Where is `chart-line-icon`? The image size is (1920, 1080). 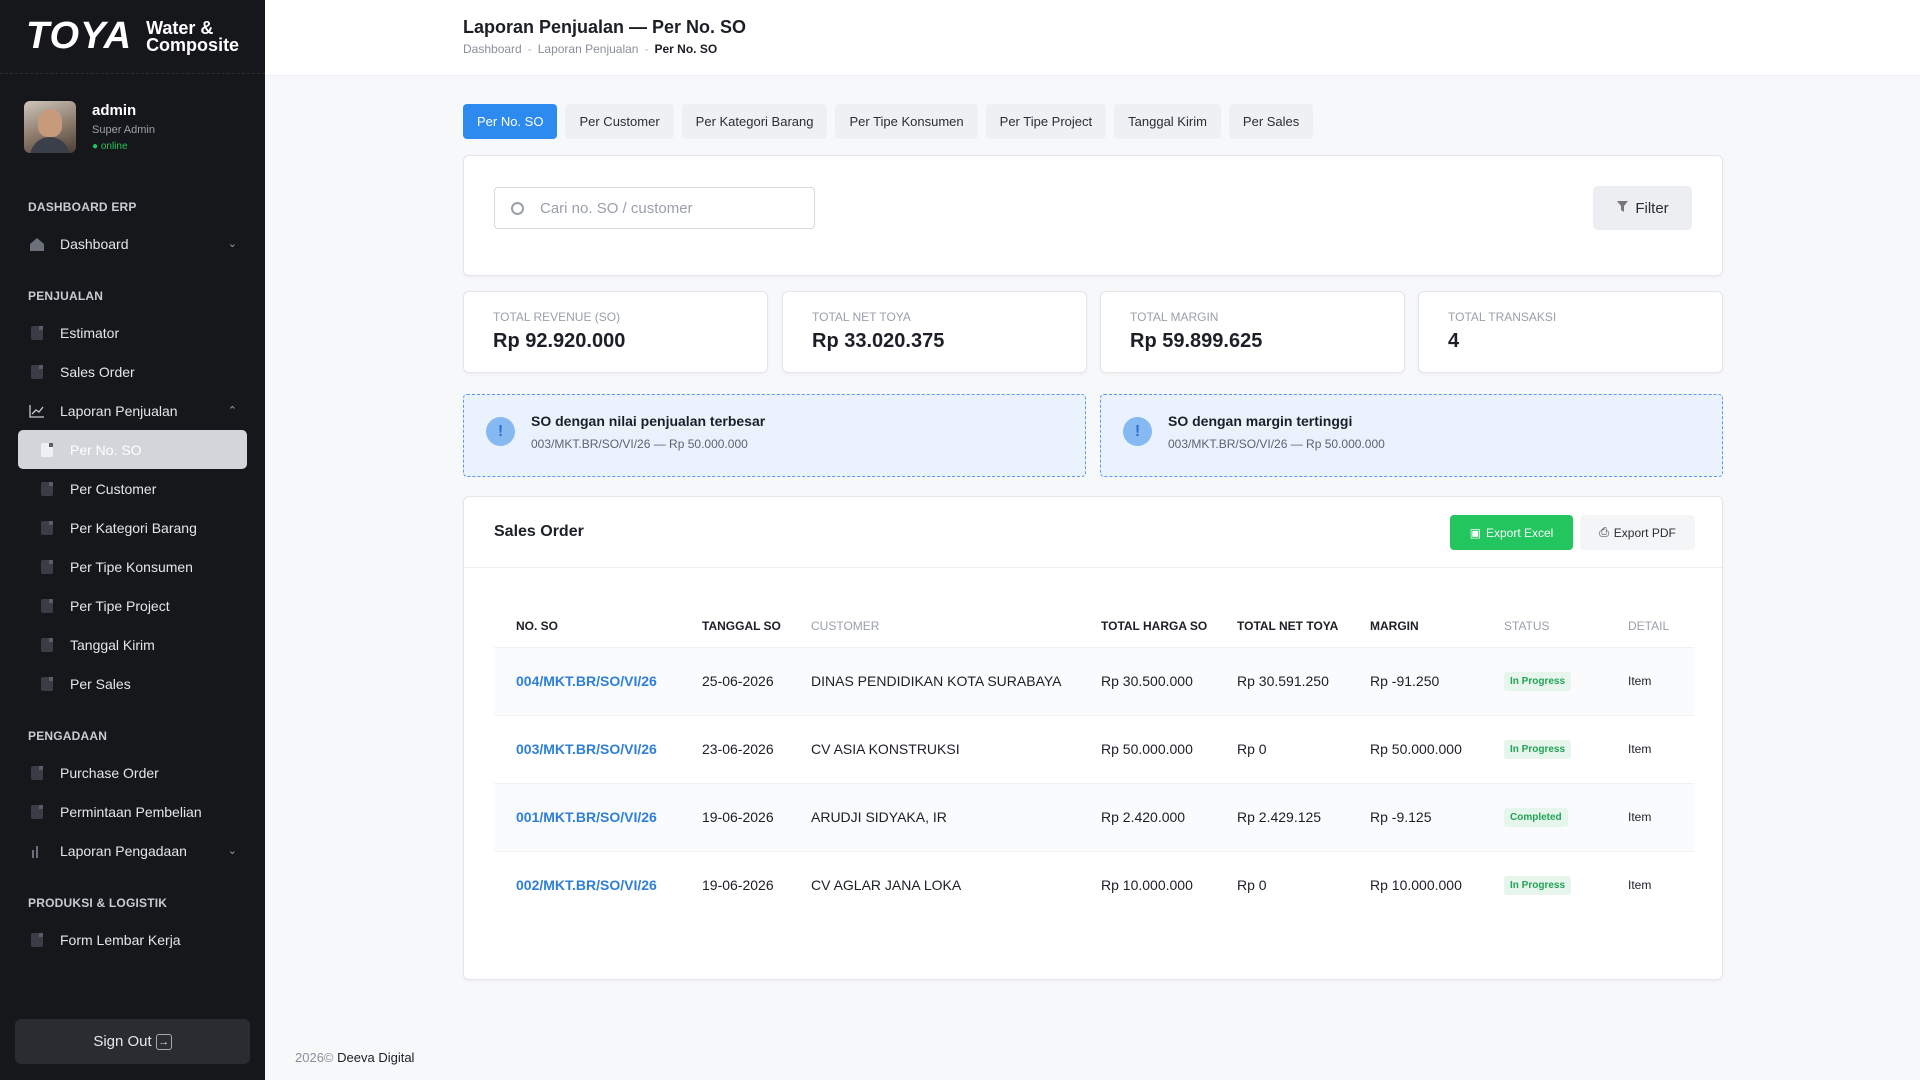
chart-line-icon is located at coordinates (37, 411).